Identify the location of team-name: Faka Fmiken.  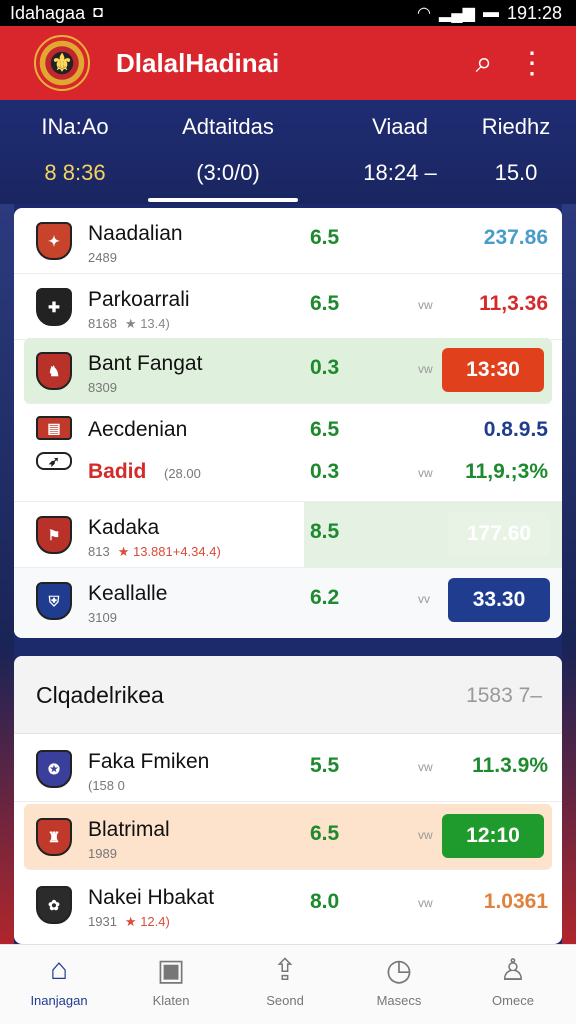
(149, 761).